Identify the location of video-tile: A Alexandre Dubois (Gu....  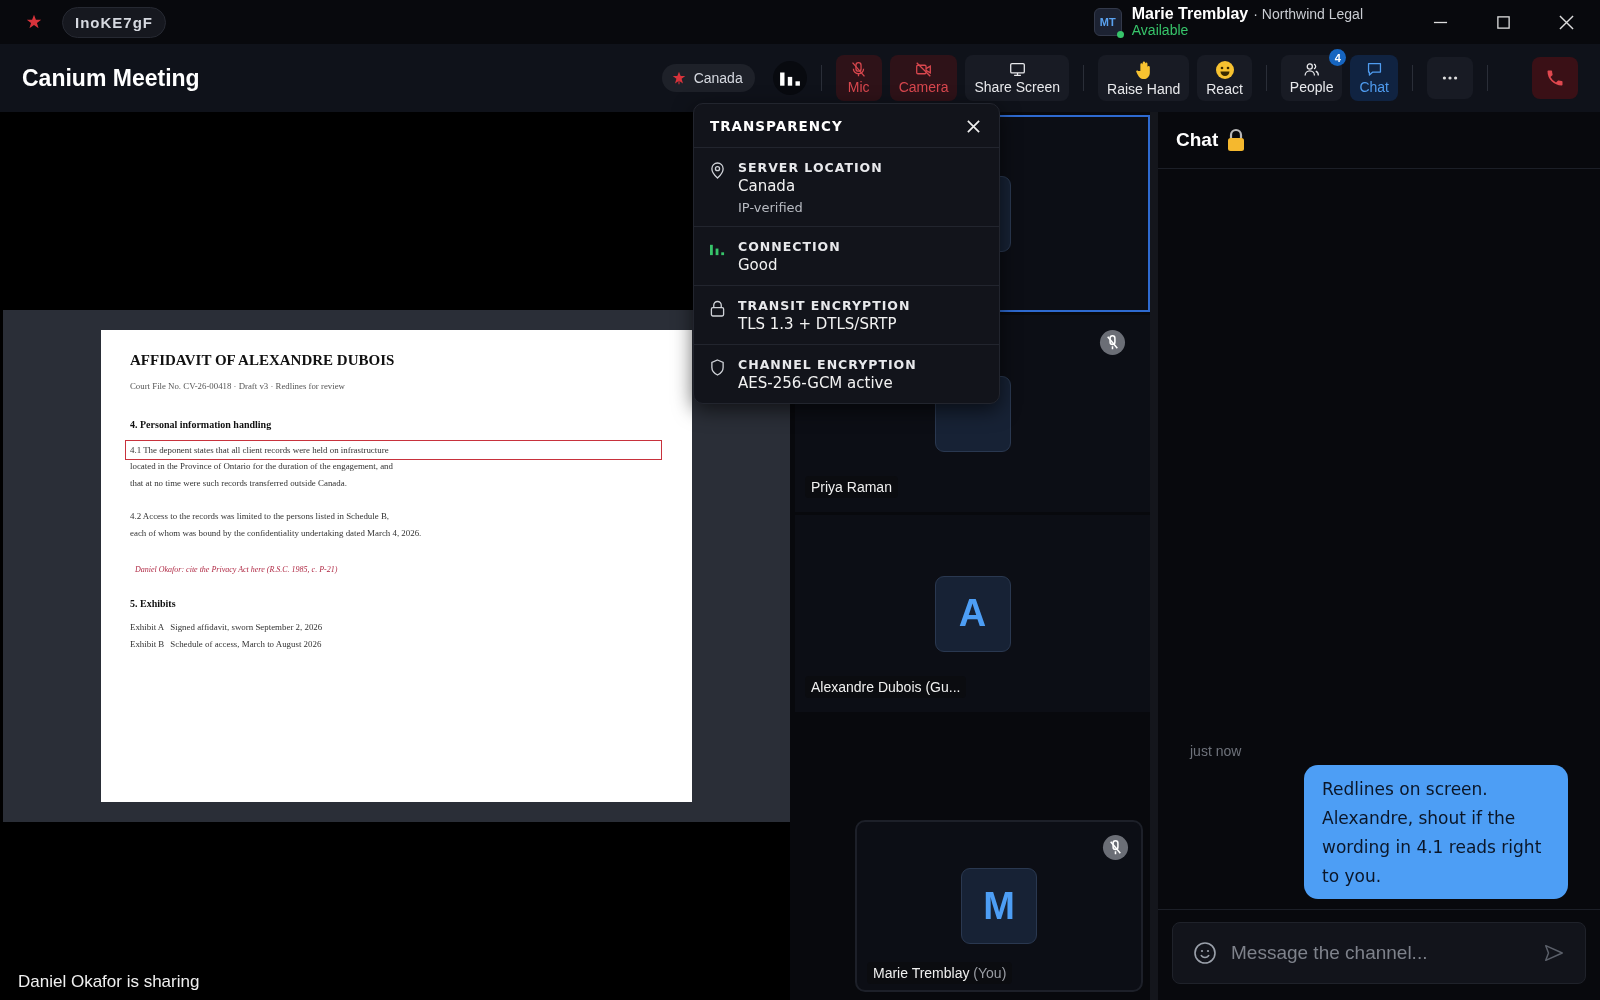
(972, 613).